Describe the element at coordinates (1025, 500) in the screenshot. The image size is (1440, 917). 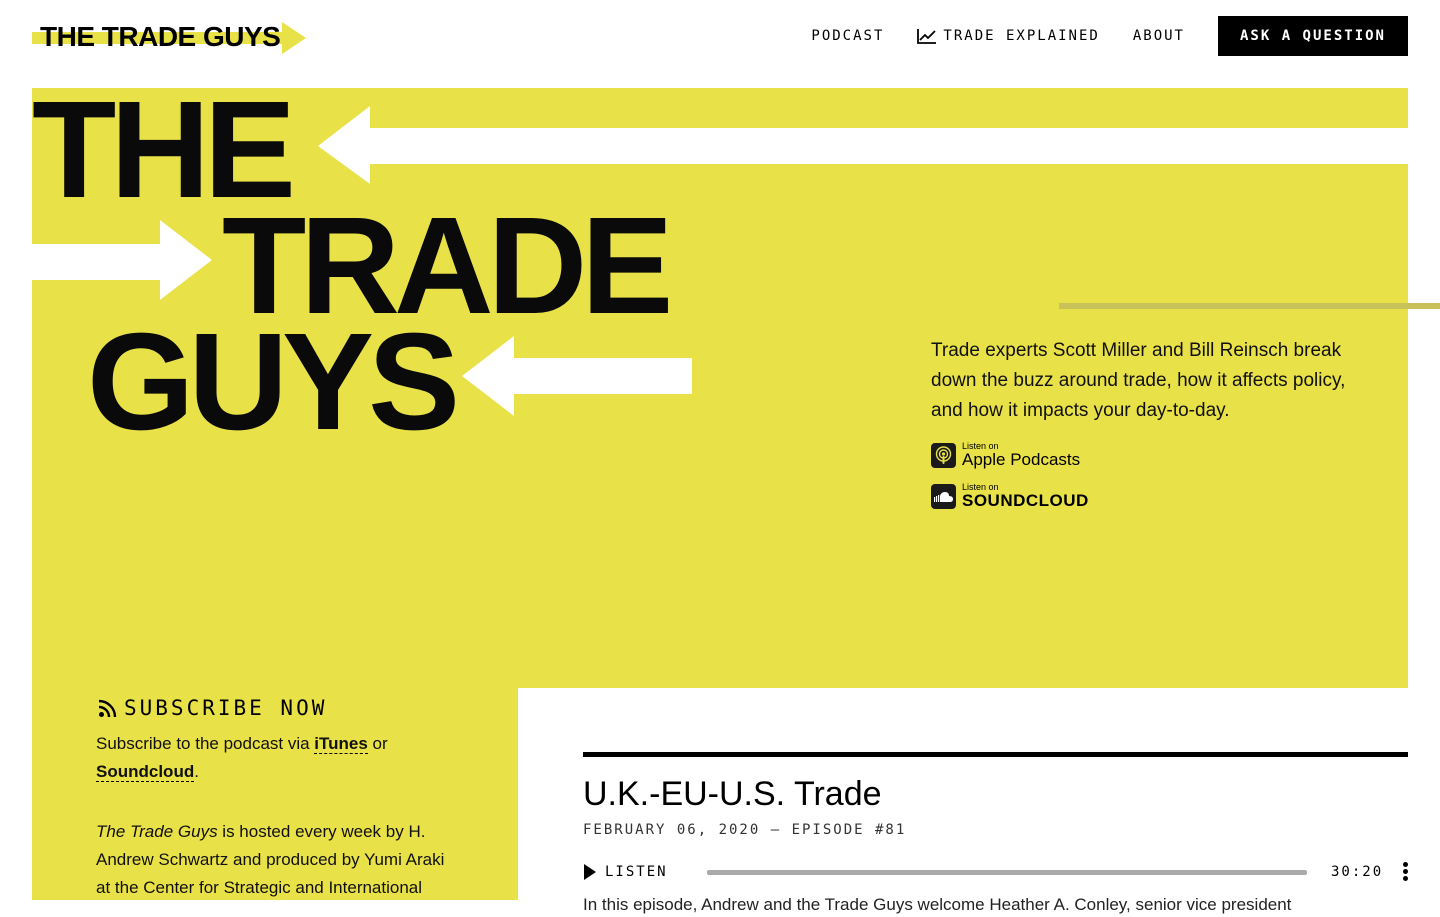
I see `soundcloud-badge-big: SOUNDCLOUD` at that location.